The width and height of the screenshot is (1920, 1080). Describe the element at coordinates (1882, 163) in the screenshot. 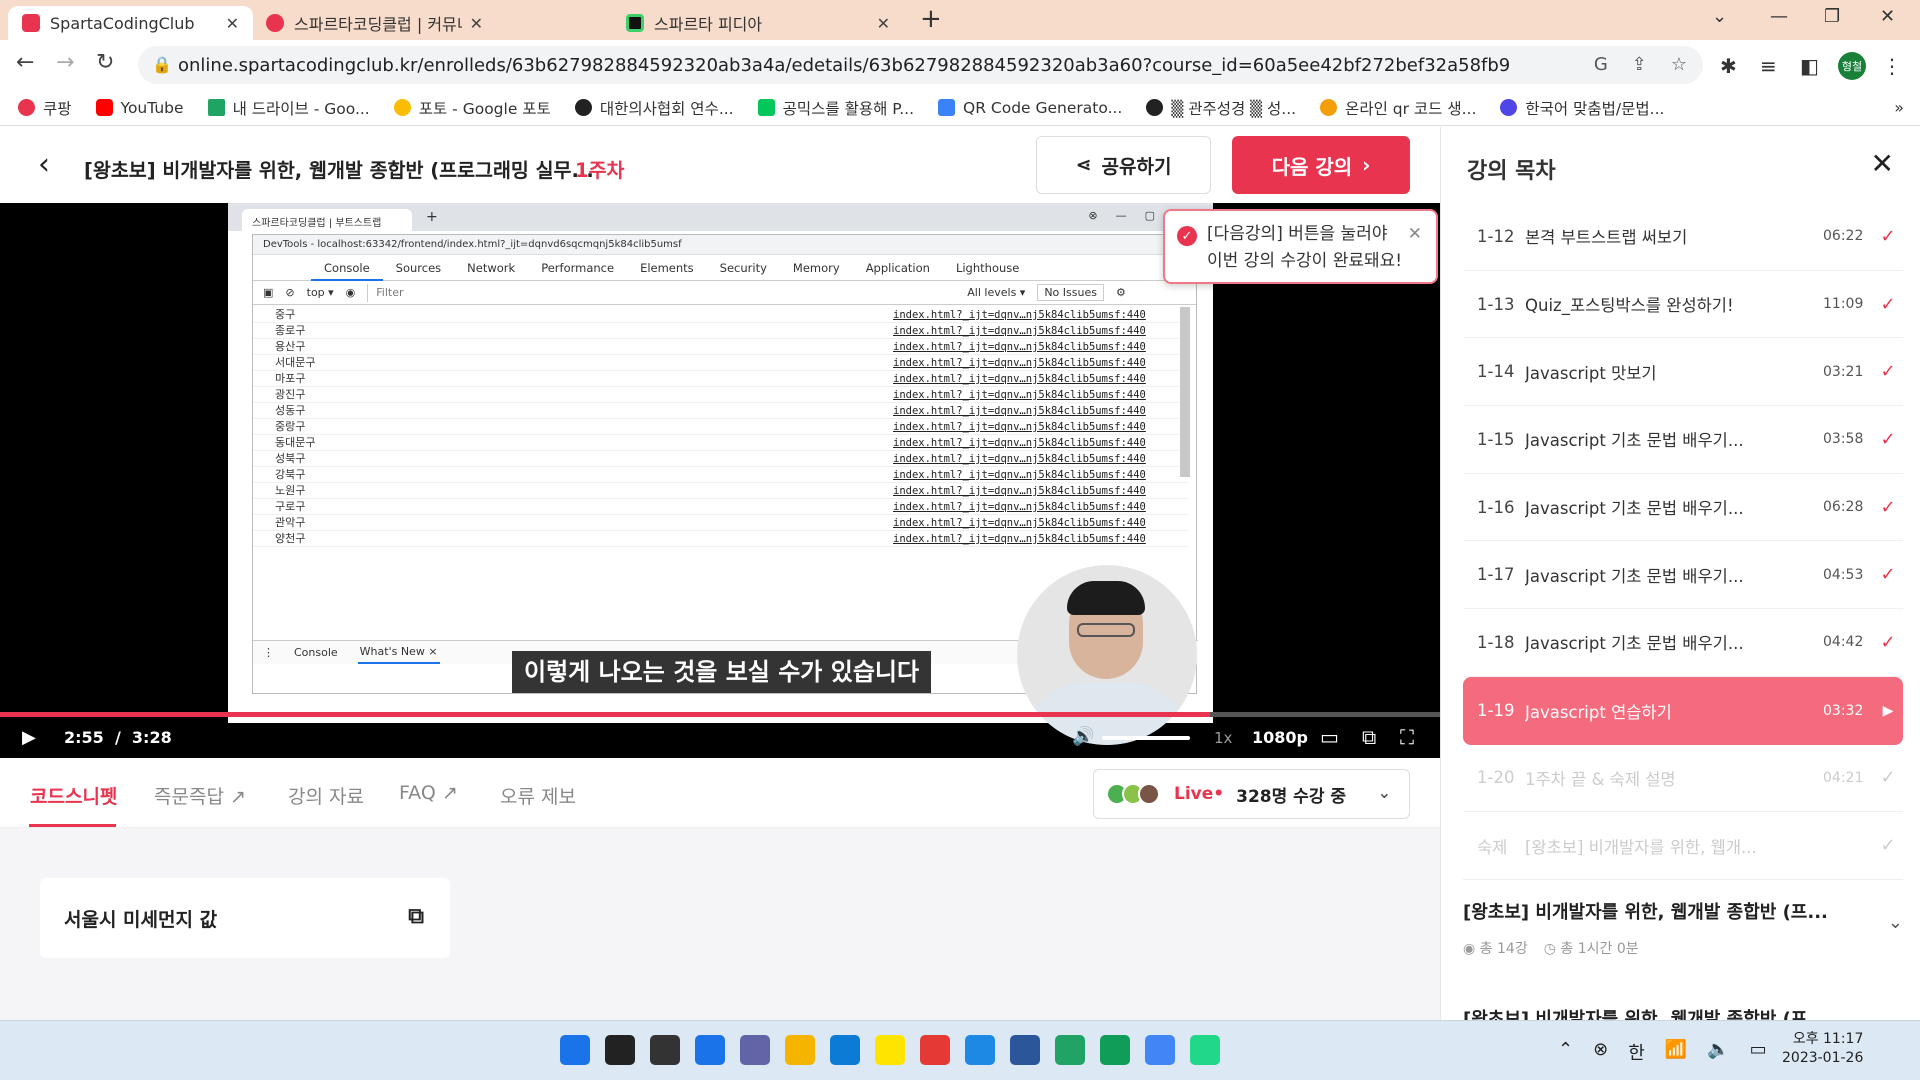

I see `close-icon: ✕` at that location.